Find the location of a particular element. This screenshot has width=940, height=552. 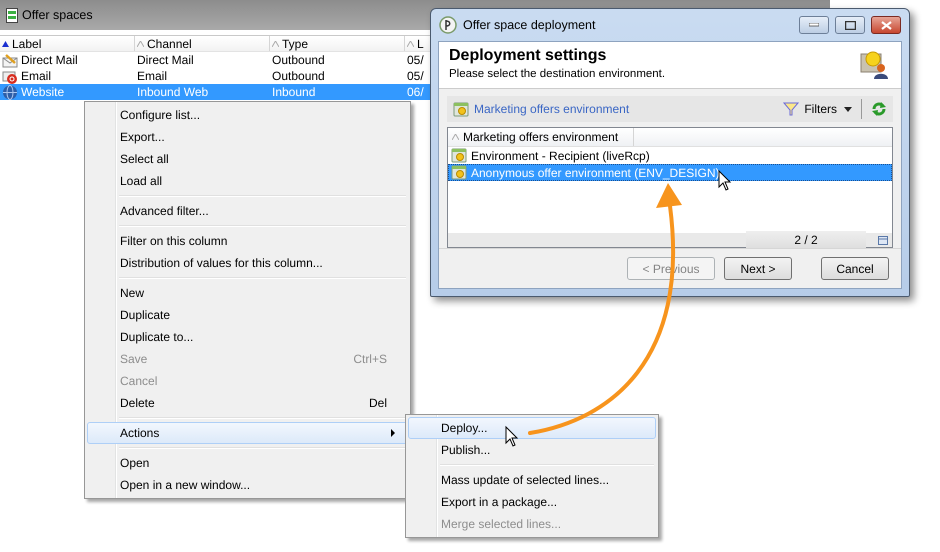

minimize-icon is located at coordinates (814, 25).